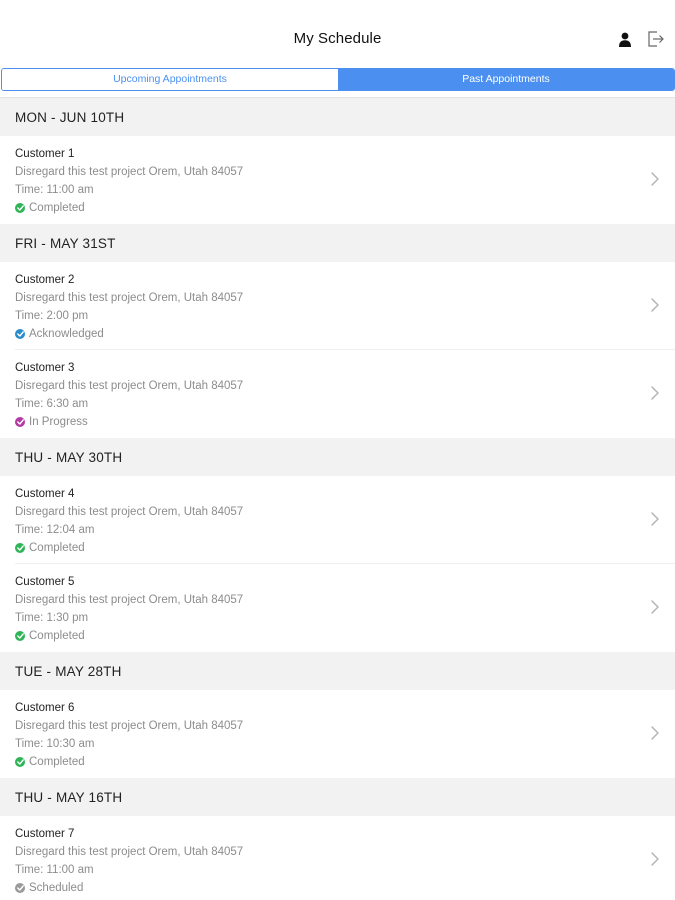  What do you see at coordinates (45, 582) in the screenshot?
I see `customer-name: Customer 5` at bounding box center [45, 582].